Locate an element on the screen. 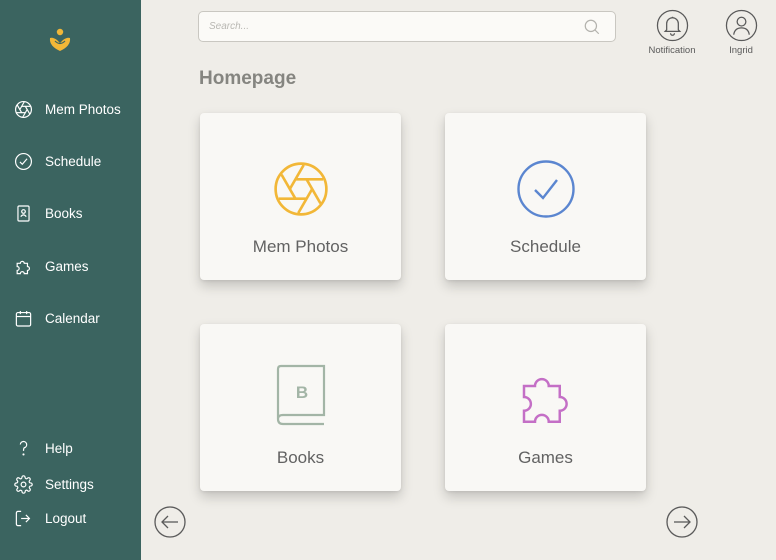  card-mem-photos: Mem Photos is located at coordinates (300, 196).